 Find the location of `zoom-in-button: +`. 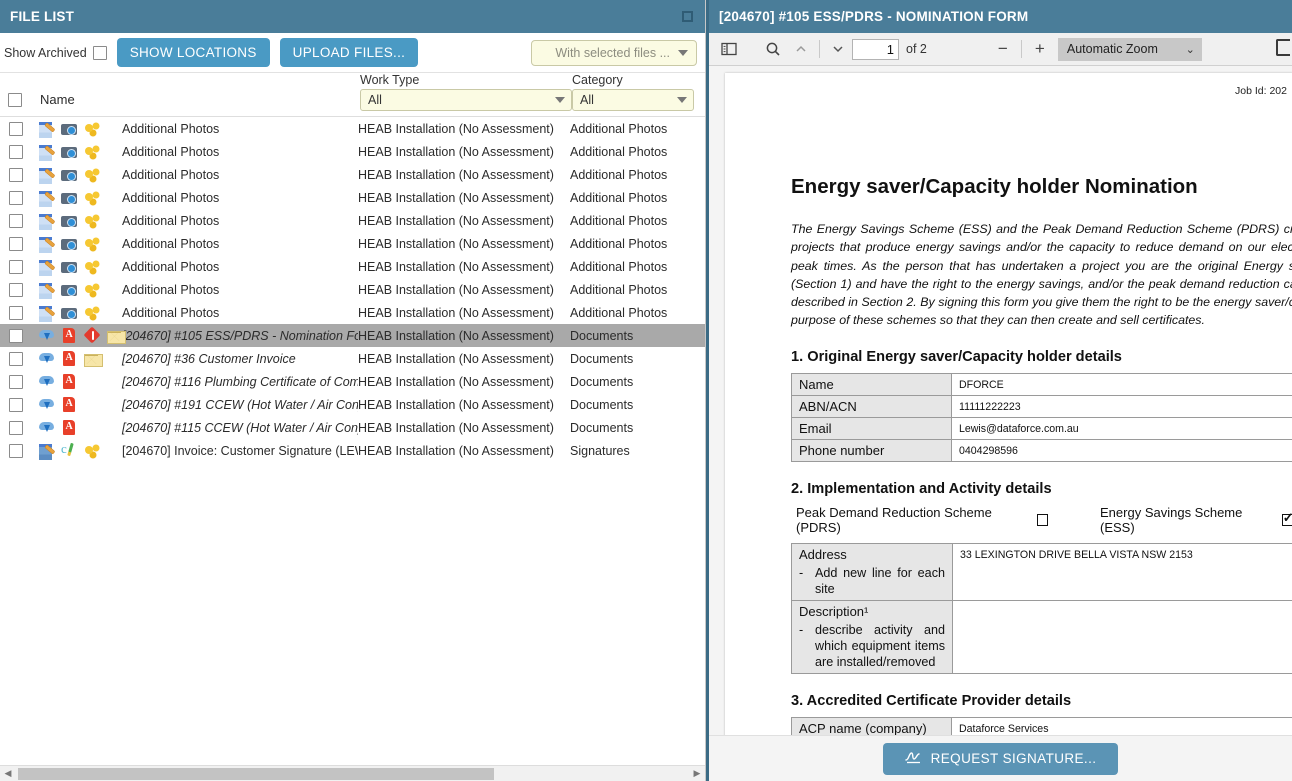

zoom-in-button: + is located at coordinates (1040, 49).